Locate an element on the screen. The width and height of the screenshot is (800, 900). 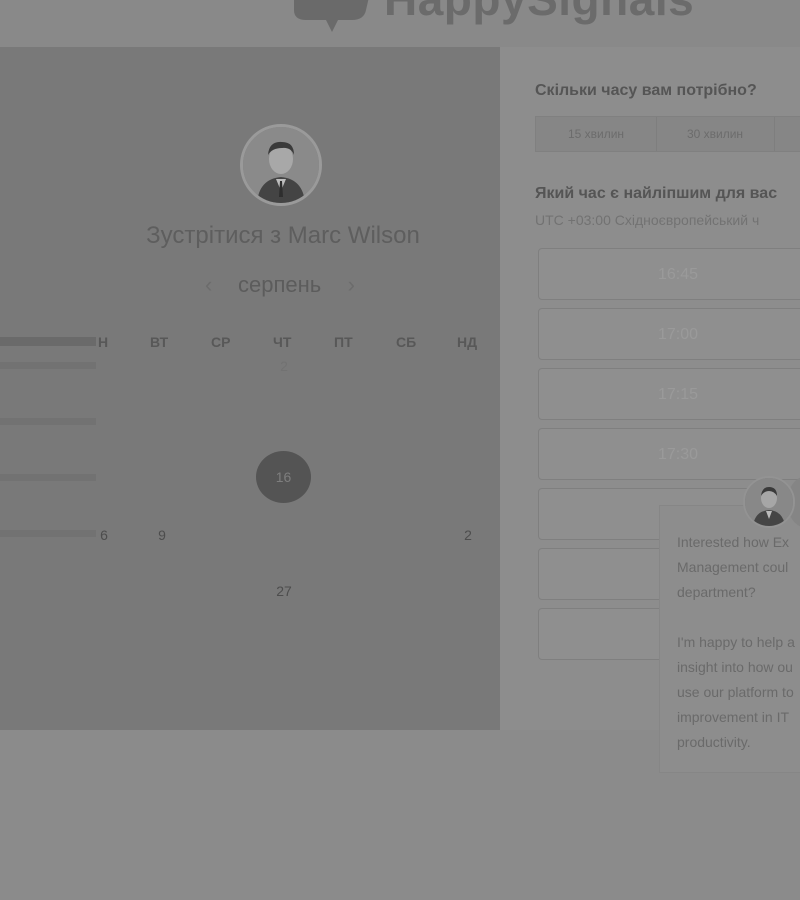
weekday-sun: НД is located at coordinates (467, 342).